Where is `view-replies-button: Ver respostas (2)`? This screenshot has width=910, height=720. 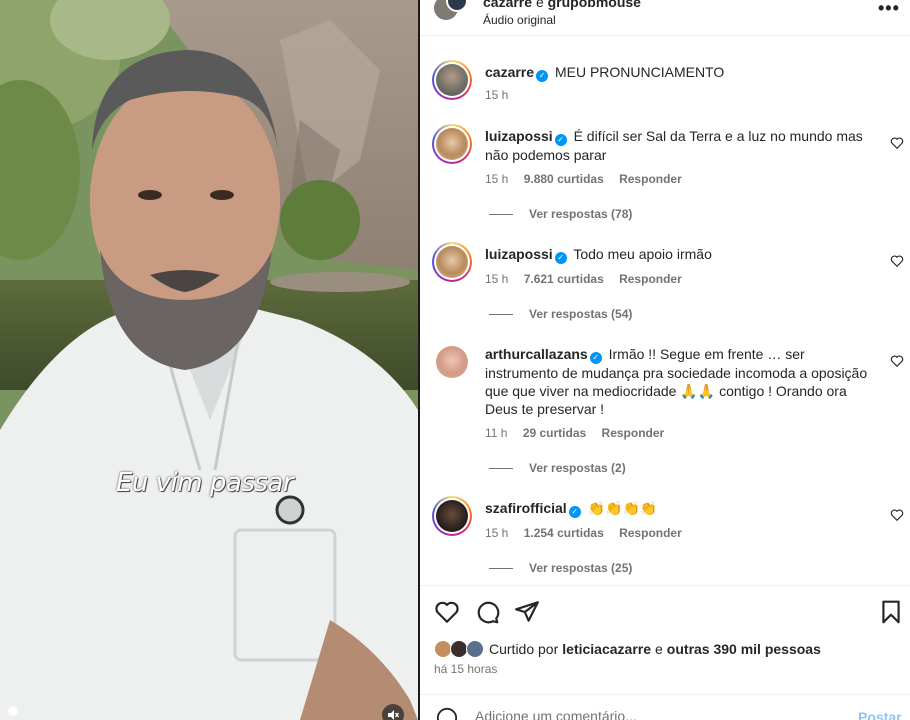 view-replies-button: Ver respostas (2) is located at coordinates (557, 468).